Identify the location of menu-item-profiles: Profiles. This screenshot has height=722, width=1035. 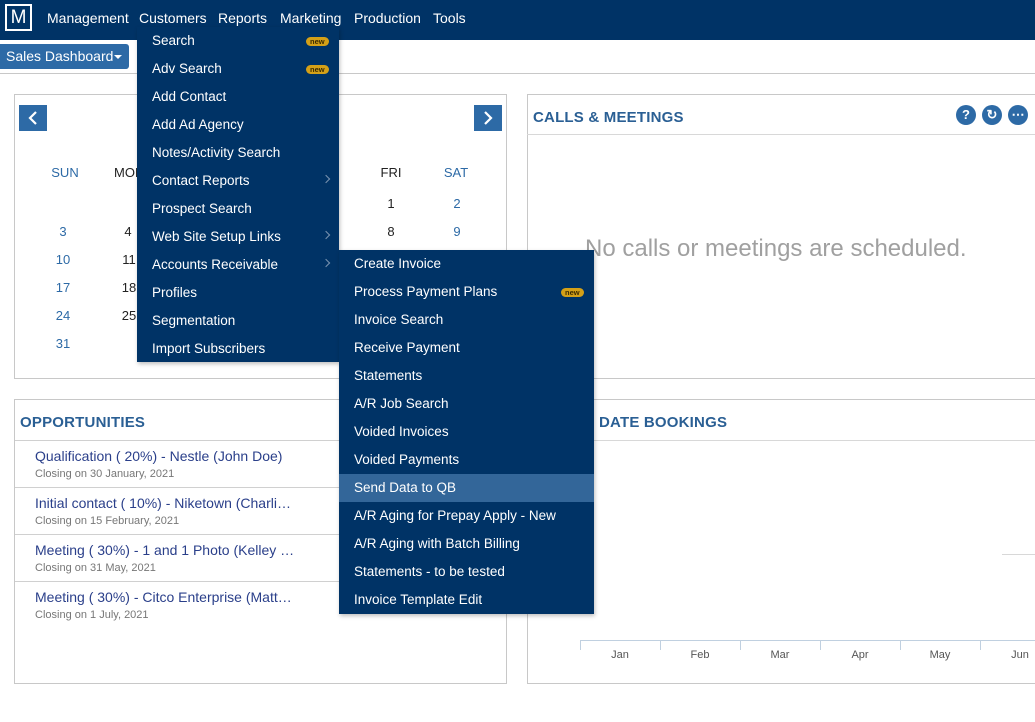
(238, 293).